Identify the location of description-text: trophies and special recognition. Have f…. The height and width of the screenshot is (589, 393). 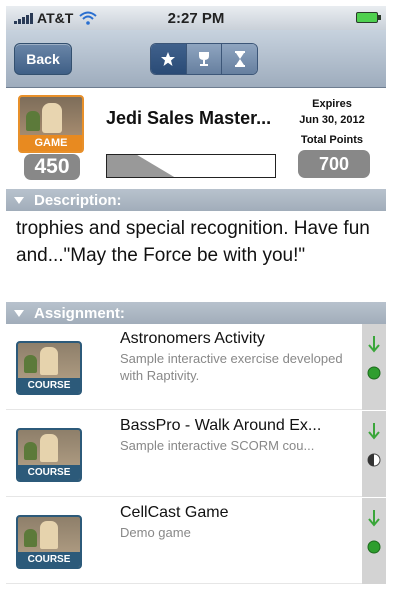
(196, 255).